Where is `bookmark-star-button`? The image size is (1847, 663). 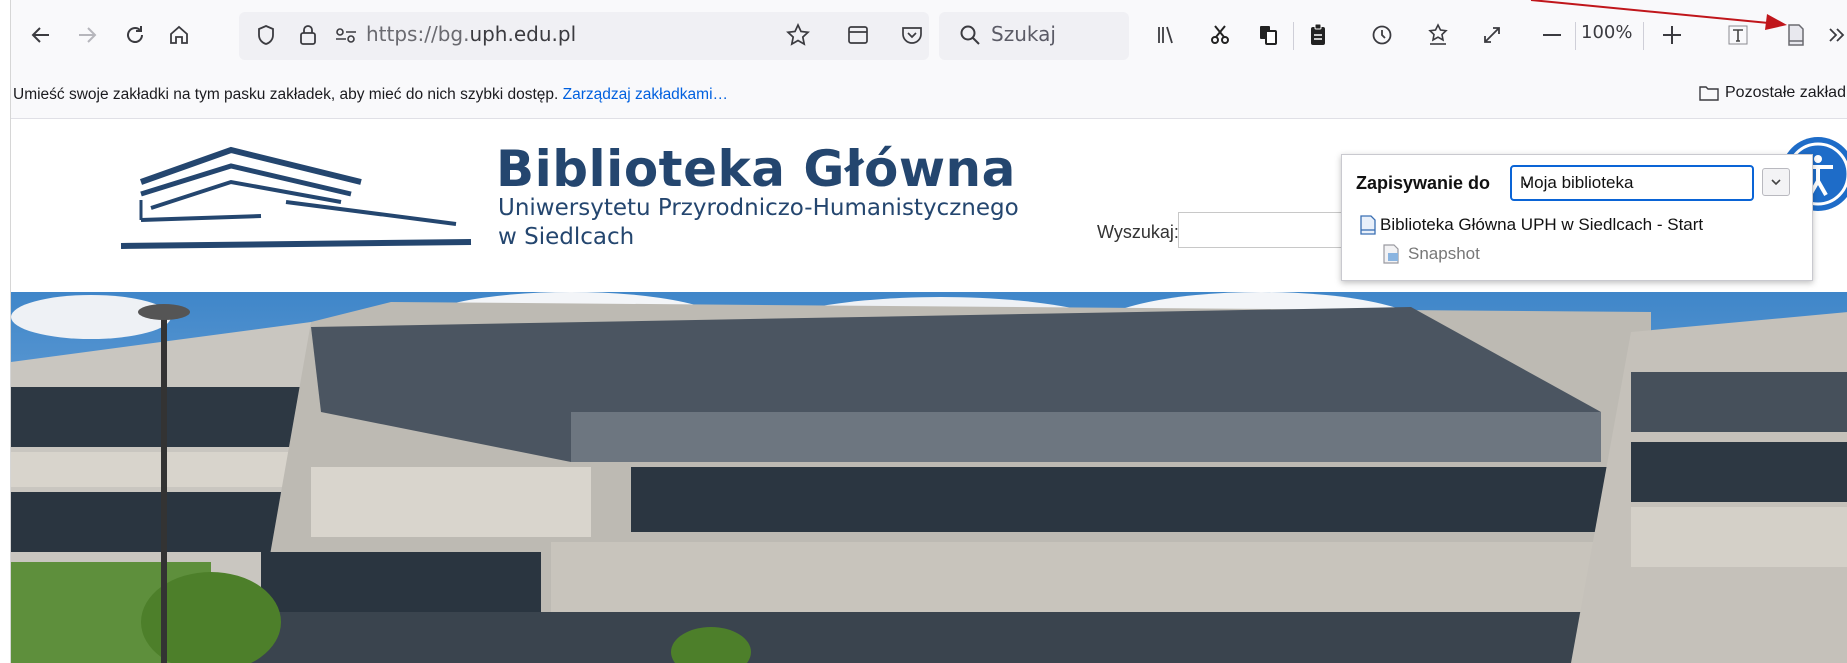
bookmark-star-button is located at coordinates (798, 35).